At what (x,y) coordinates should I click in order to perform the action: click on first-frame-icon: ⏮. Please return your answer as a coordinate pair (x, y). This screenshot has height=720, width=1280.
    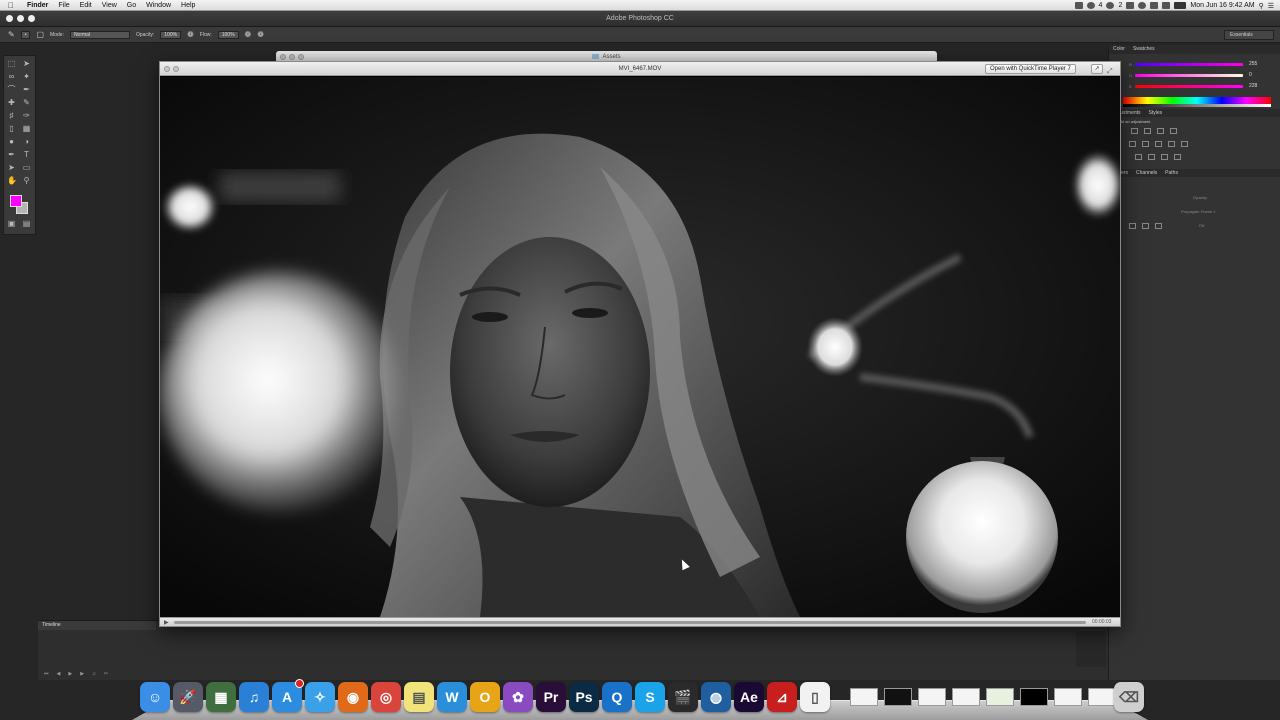
    Looking at the image, I should click on (46, 674).